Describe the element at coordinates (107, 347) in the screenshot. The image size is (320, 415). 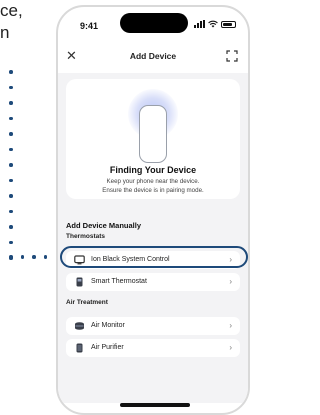
I see `list-item-label: Air Purifier` at that location.